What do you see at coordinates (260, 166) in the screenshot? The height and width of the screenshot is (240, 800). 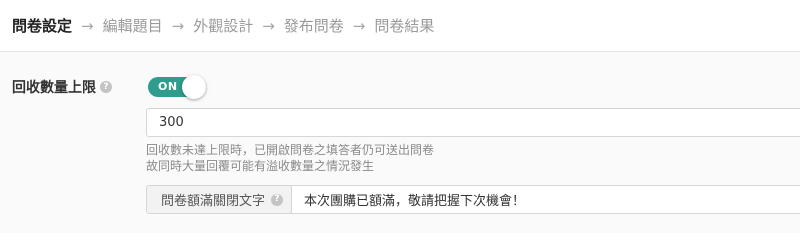 I see `hint-line: 故同時大量回覆可能有溢收數量之情況發生` at bounding box center [260, 166].